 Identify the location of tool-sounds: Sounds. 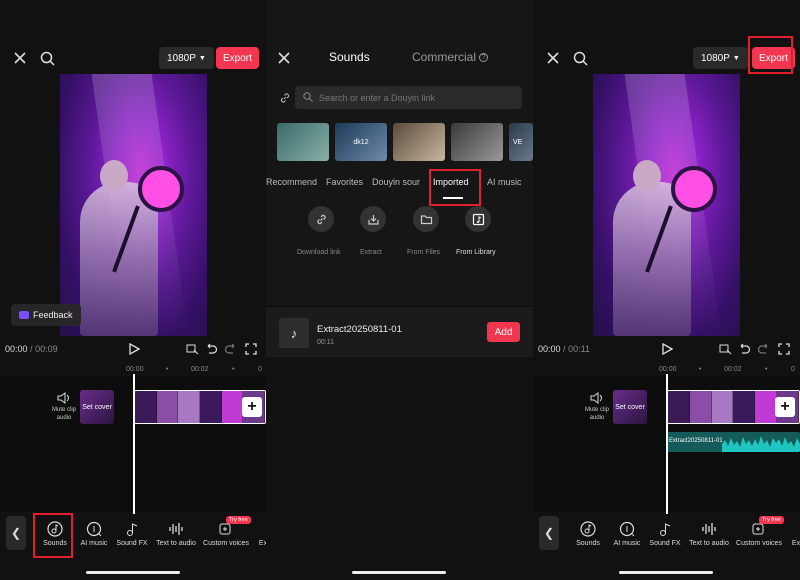
(588, 533).